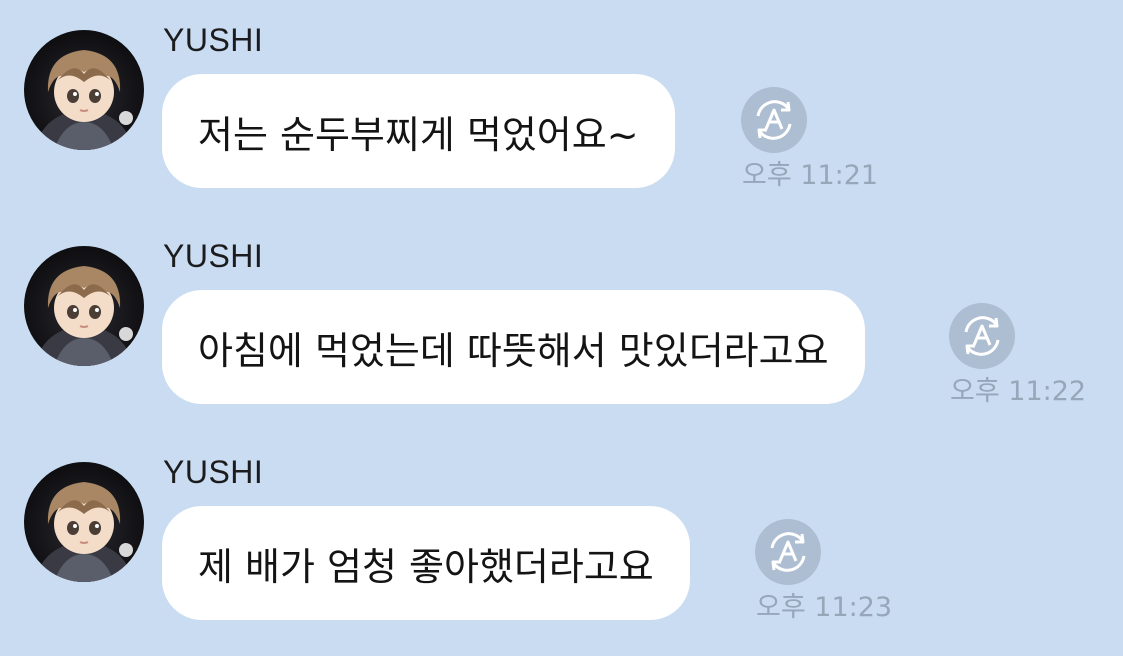 Image resolution: width=1123 pixels, height=656 pixels. I want to click on message-bubble: 아침에 먹었는데 따뜻해서 맛있더라고요, so click(513, 347).